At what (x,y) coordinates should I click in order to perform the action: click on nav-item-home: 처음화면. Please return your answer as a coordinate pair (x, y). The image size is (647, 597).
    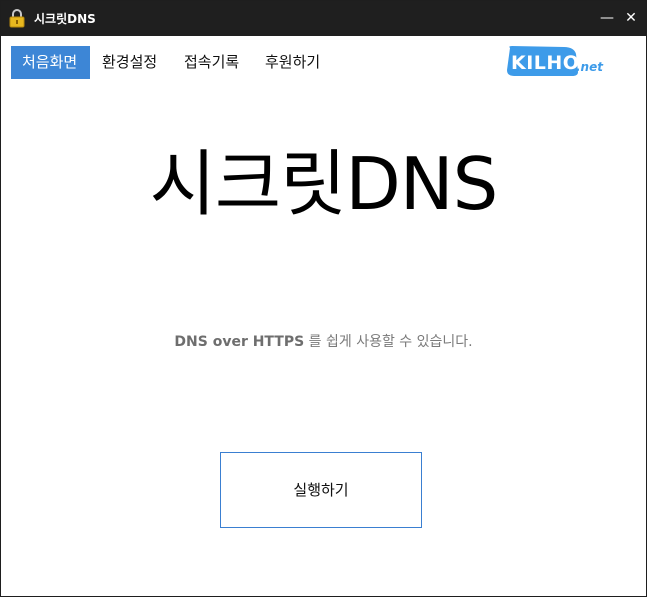
    Looking at the image, I should click on (50, 62).